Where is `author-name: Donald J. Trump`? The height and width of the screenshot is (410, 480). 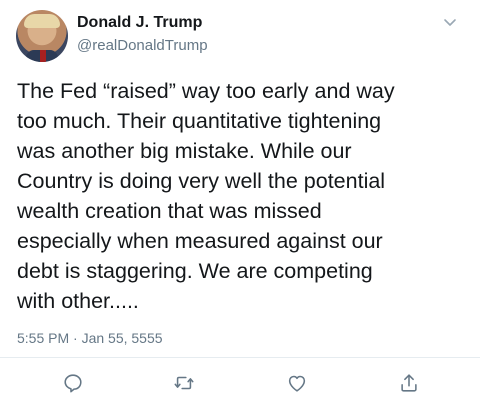
author-name: Donald J. Trump is located at coordinates (139, 23).